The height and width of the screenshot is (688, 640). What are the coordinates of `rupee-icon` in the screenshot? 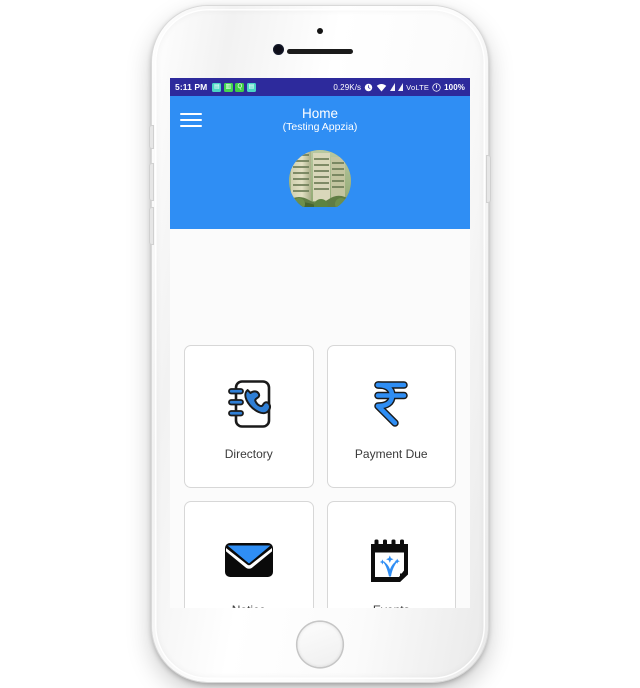 It's located at (391, 404).